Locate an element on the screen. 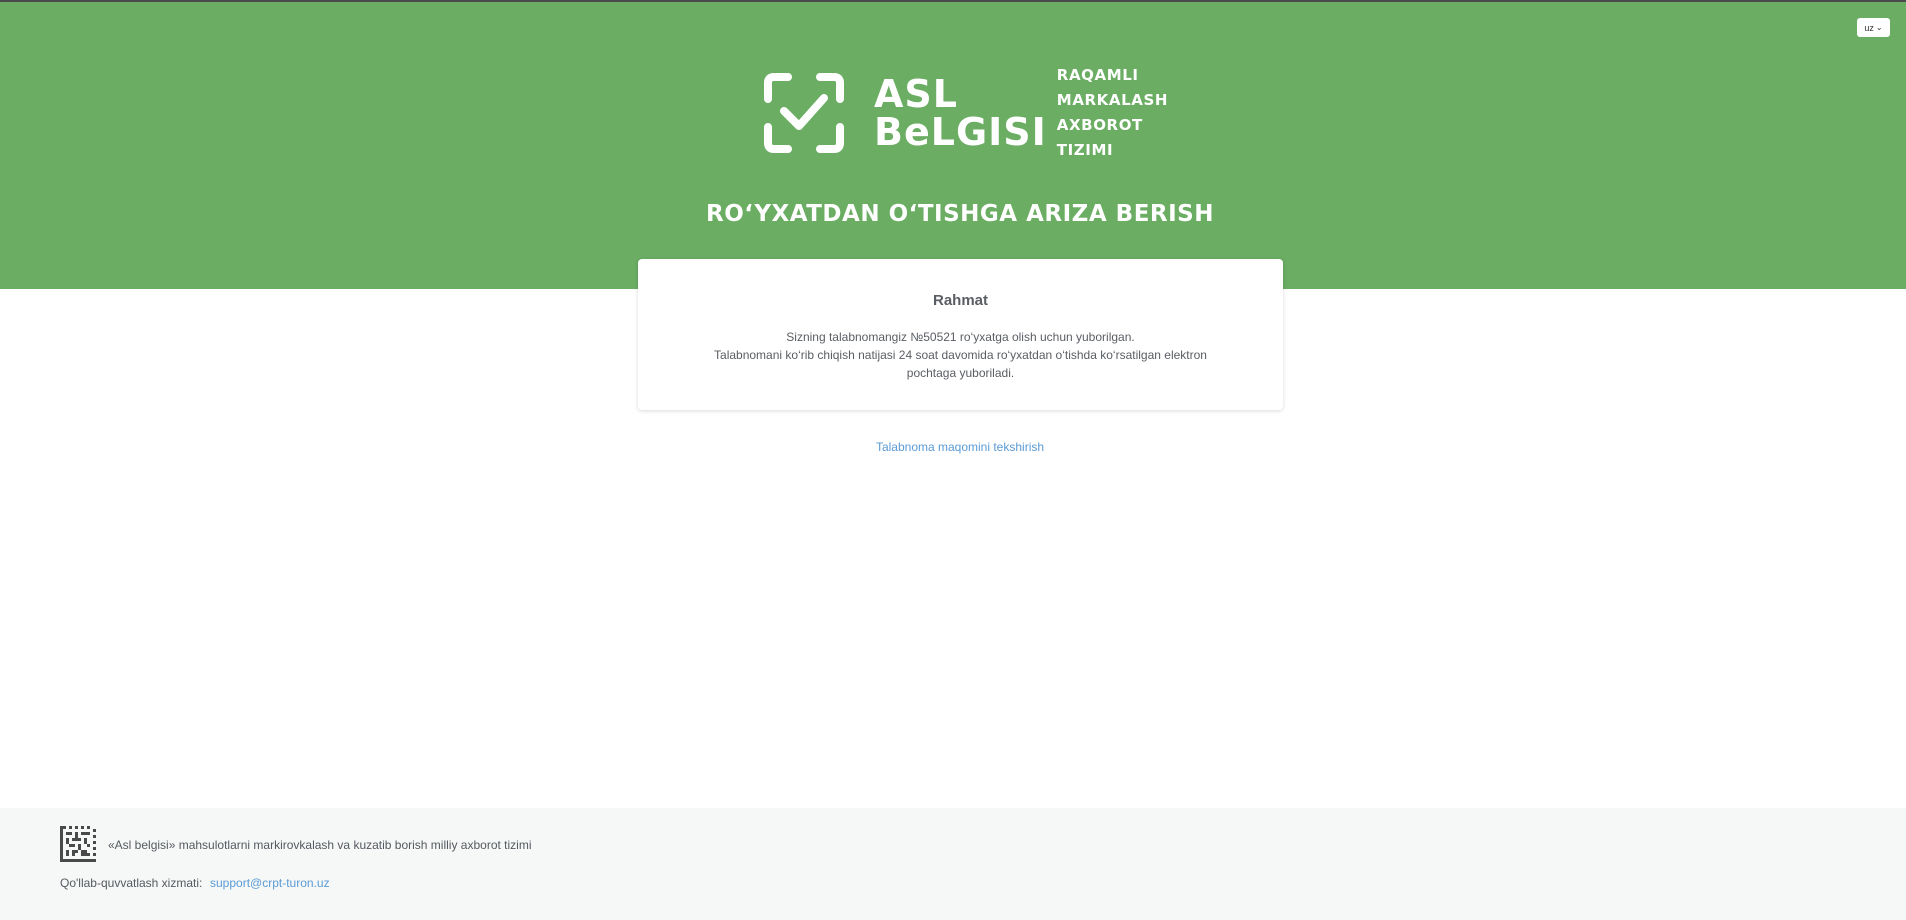 The height and width of the screenshot is (920, 1906). card-title: Rahmat is located at coordinates (960, 300).